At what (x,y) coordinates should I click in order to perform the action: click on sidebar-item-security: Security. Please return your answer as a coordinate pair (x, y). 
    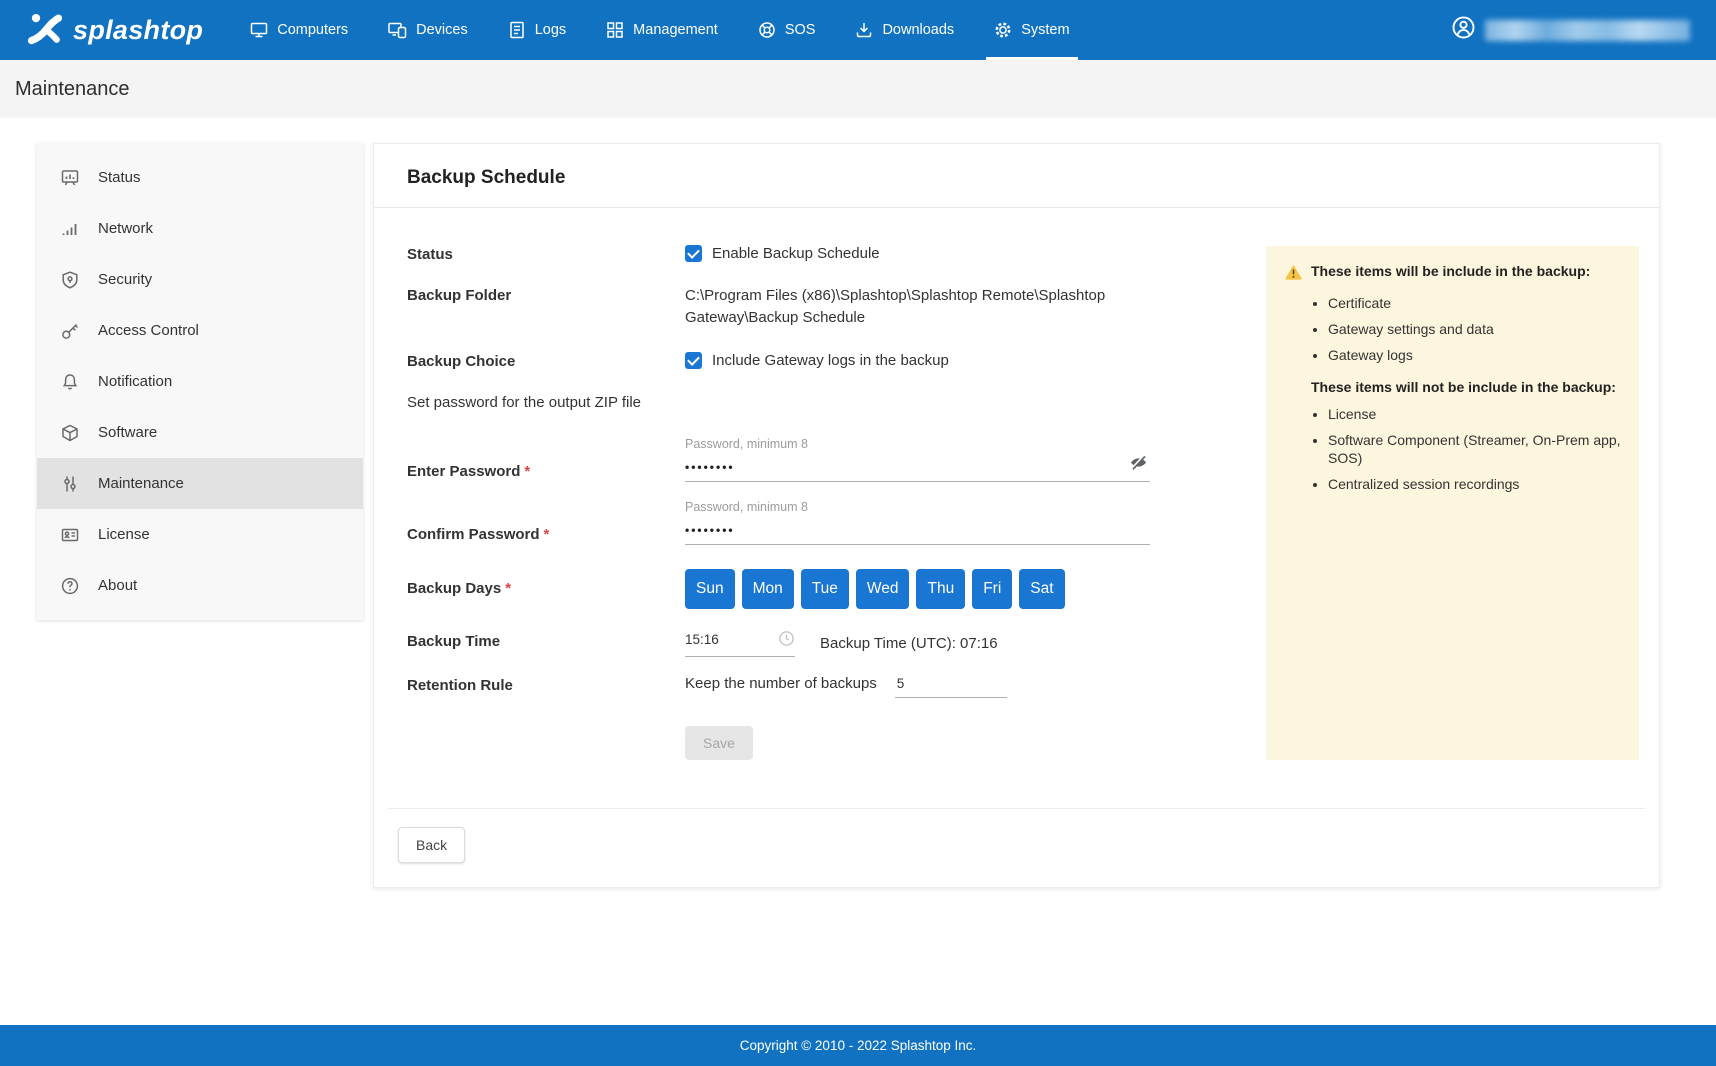
    Looking at the image, I should click on (200, 279).